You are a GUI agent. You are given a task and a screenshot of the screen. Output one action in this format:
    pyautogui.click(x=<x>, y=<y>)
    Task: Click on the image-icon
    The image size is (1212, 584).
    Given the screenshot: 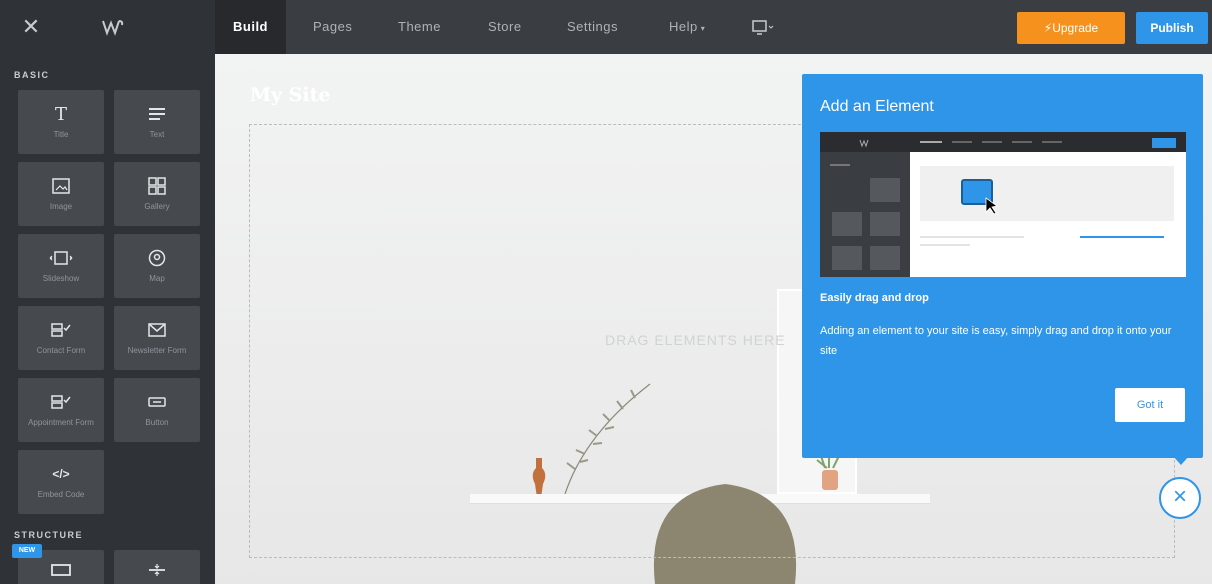 What is the action you would take?
    pyautogui.click(x=61, y=186)
    